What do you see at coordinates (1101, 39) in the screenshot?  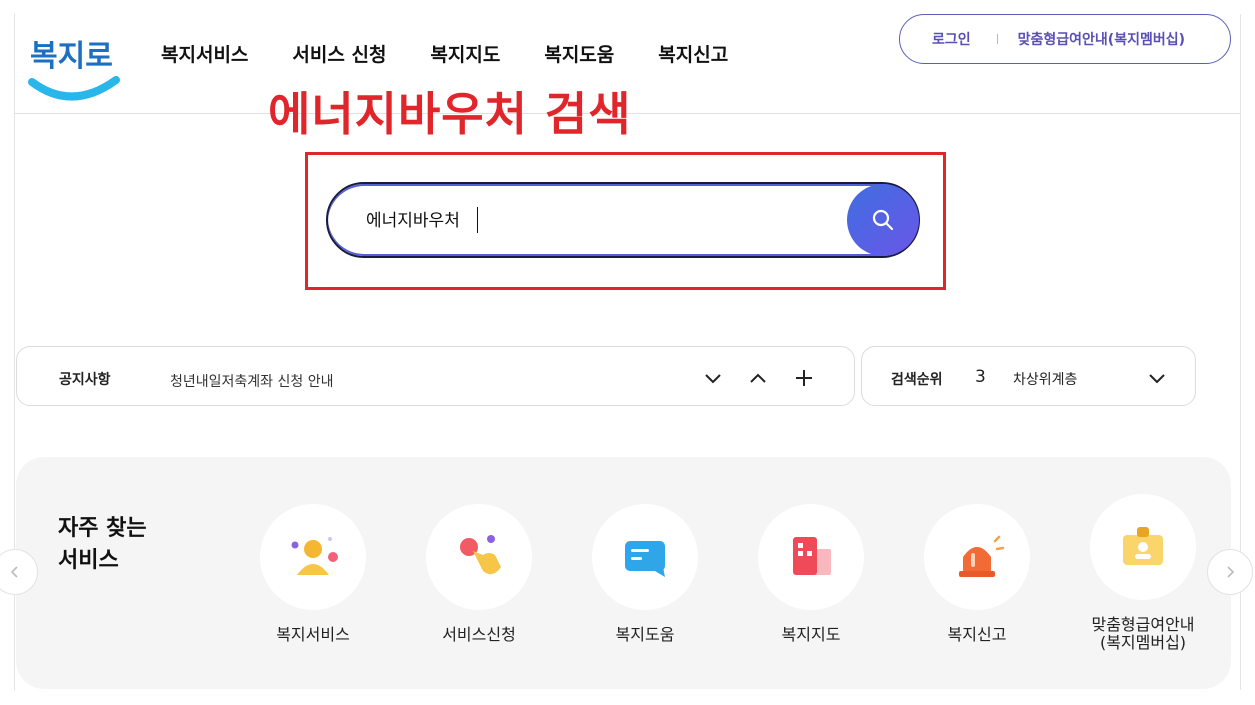 I see `membership-link: 맞춤형급여안내(복지멤버십)` at bounding box center [1101, 39].